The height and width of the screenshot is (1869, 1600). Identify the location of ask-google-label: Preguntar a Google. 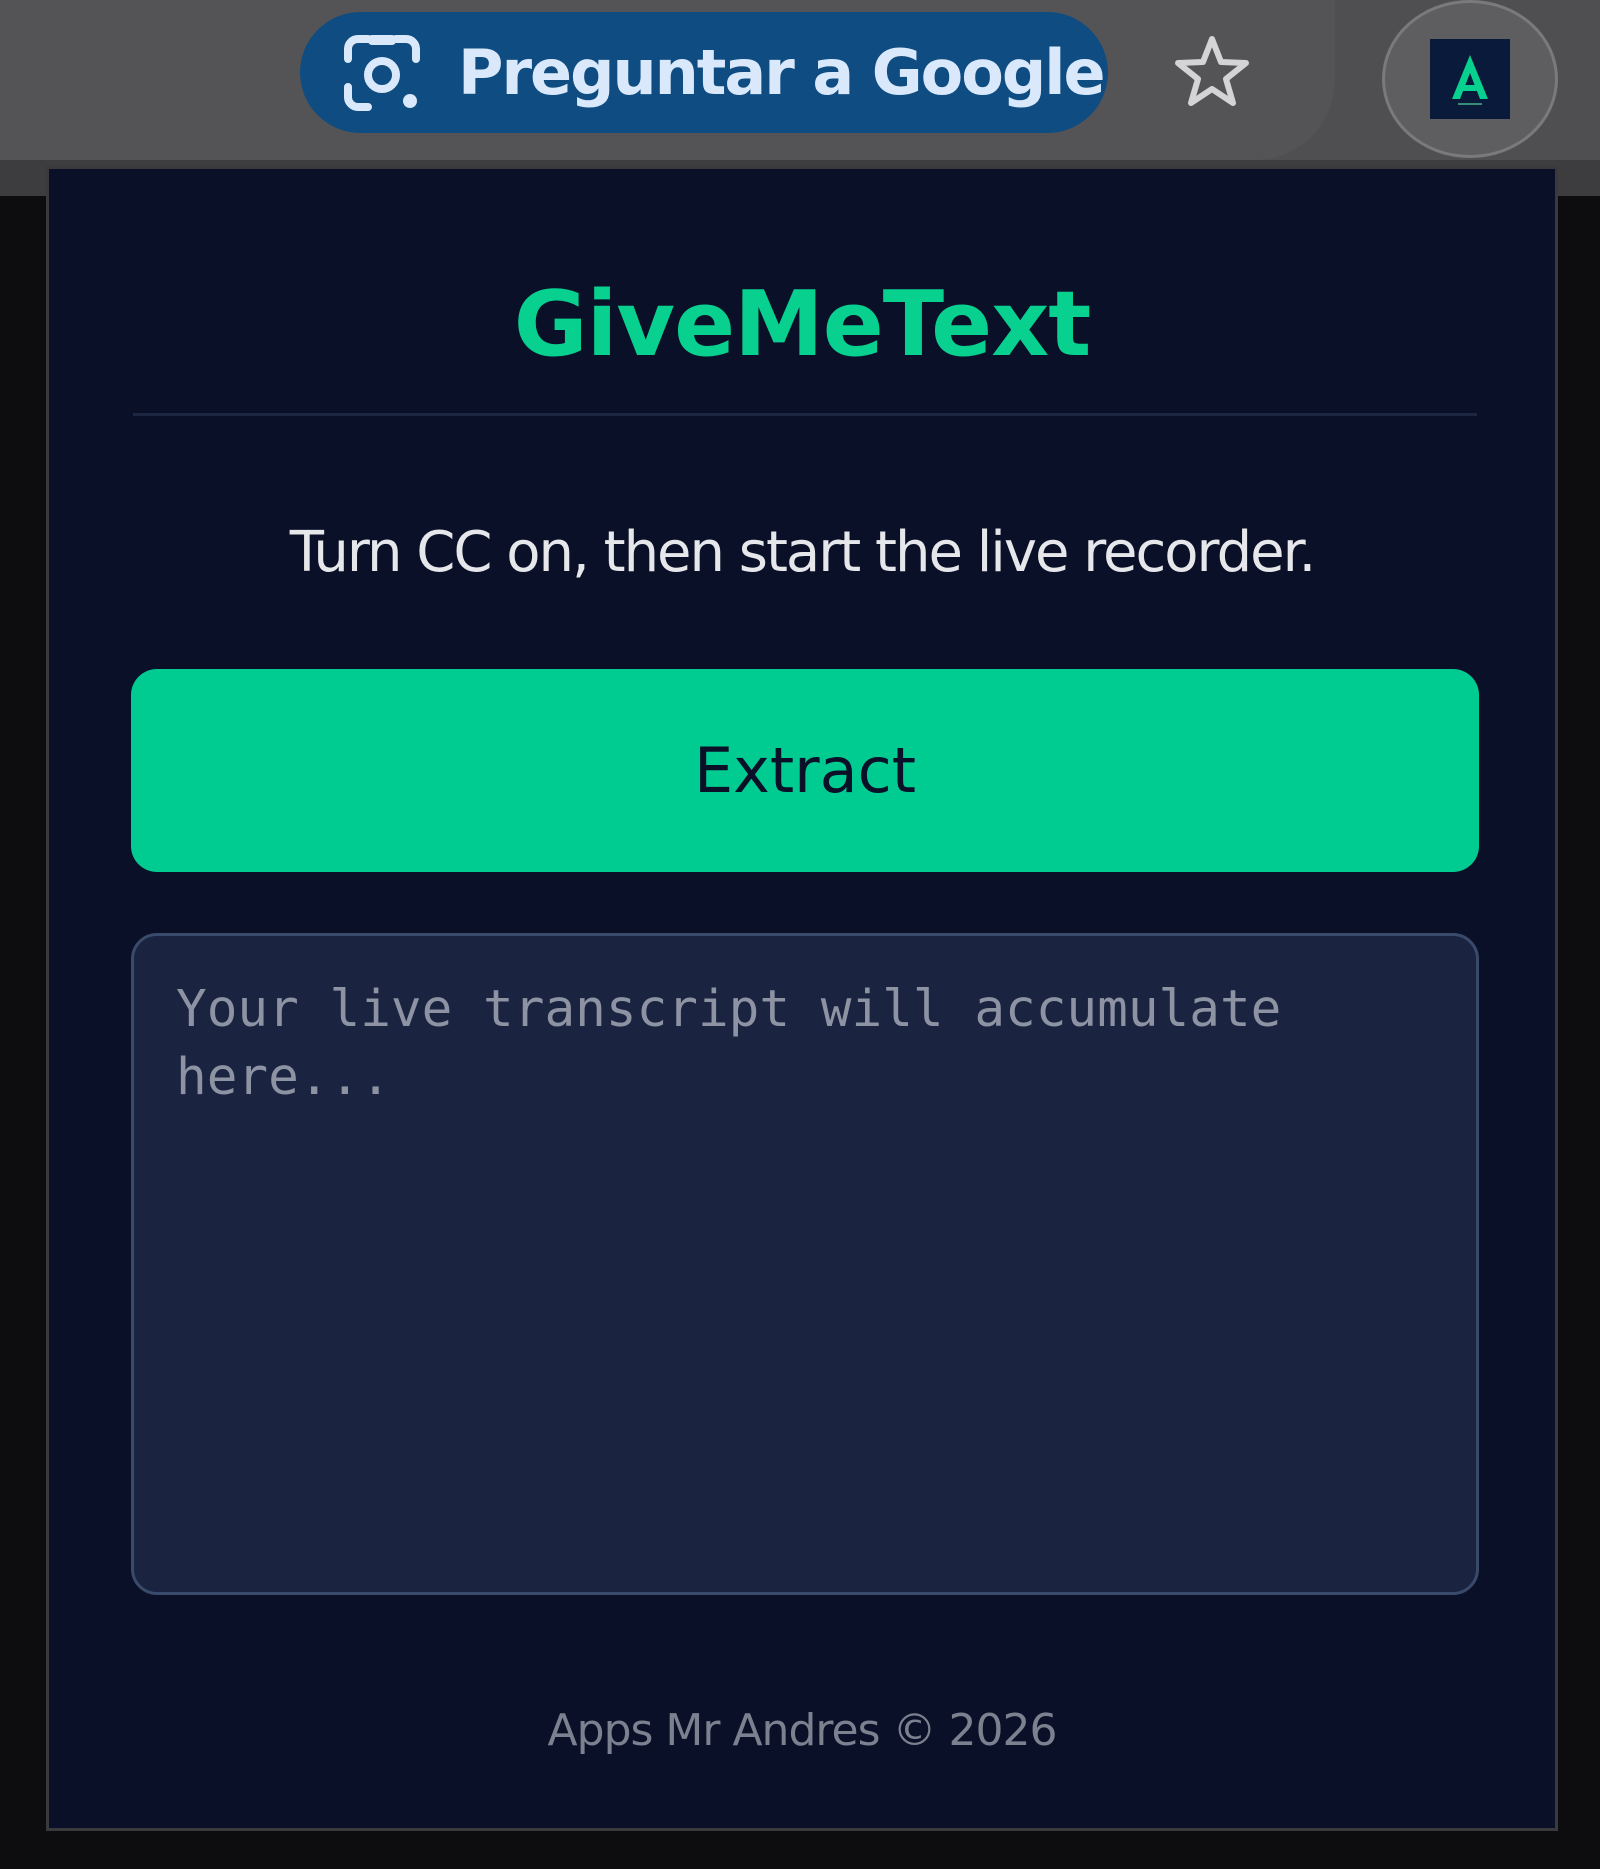
(782, 72).